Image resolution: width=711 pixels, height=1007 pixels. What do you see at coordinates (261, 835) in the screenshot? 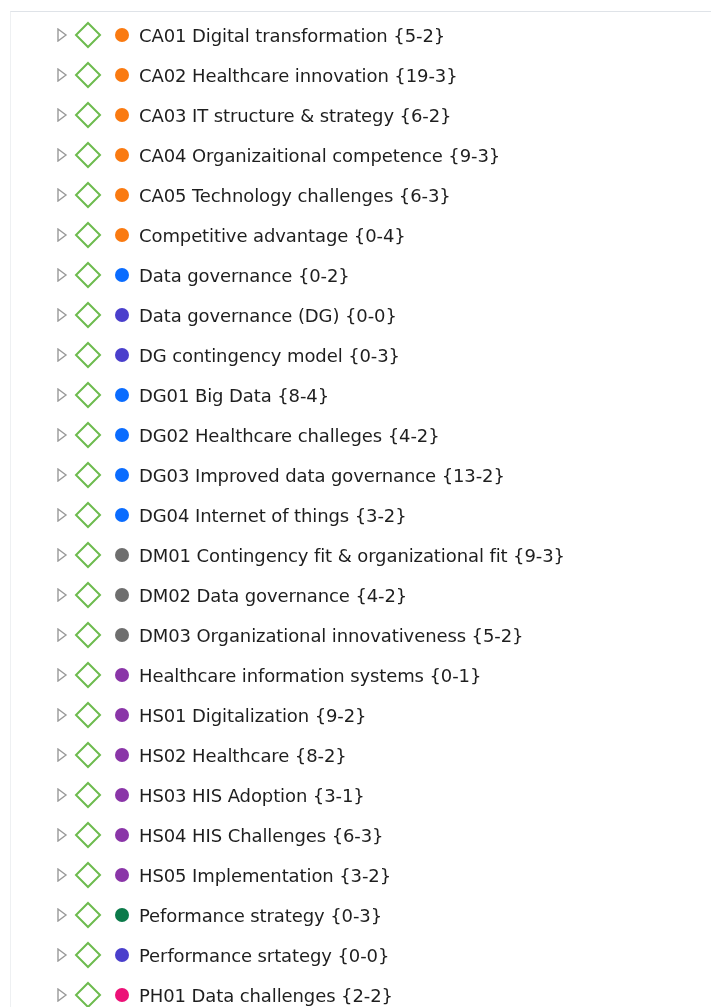
I see `code-label: HS04 HIS Challenges {6-3}` at bounding box center [261, 835].